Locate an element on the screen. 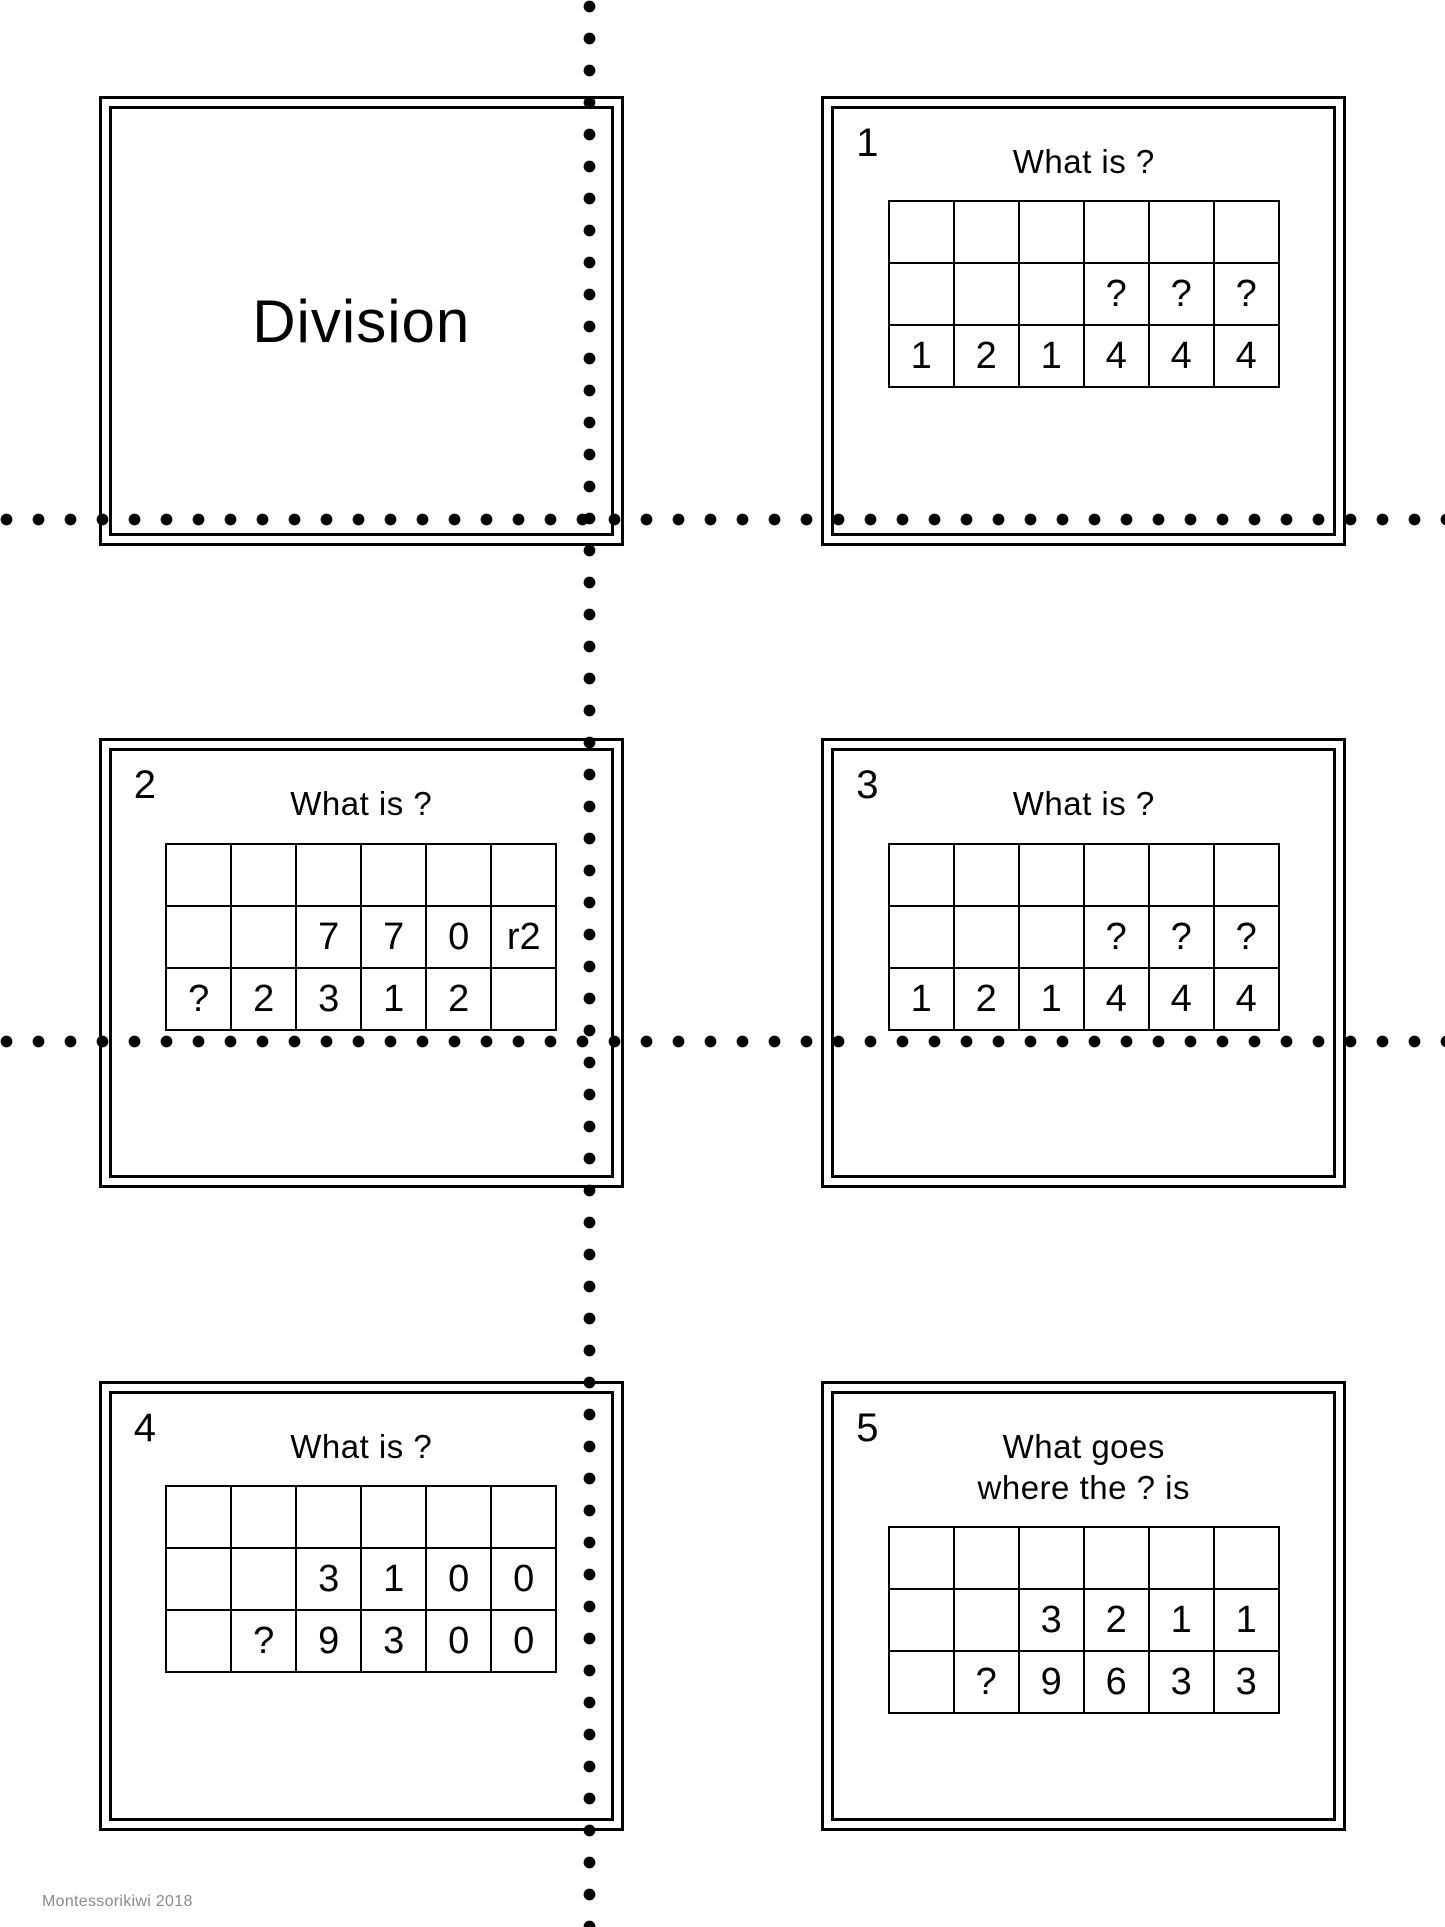  problem-card-5: 5 What goes where the ? is 3 2 1 1? 9 6 3 3 is located at coordinates (1084, 1605).